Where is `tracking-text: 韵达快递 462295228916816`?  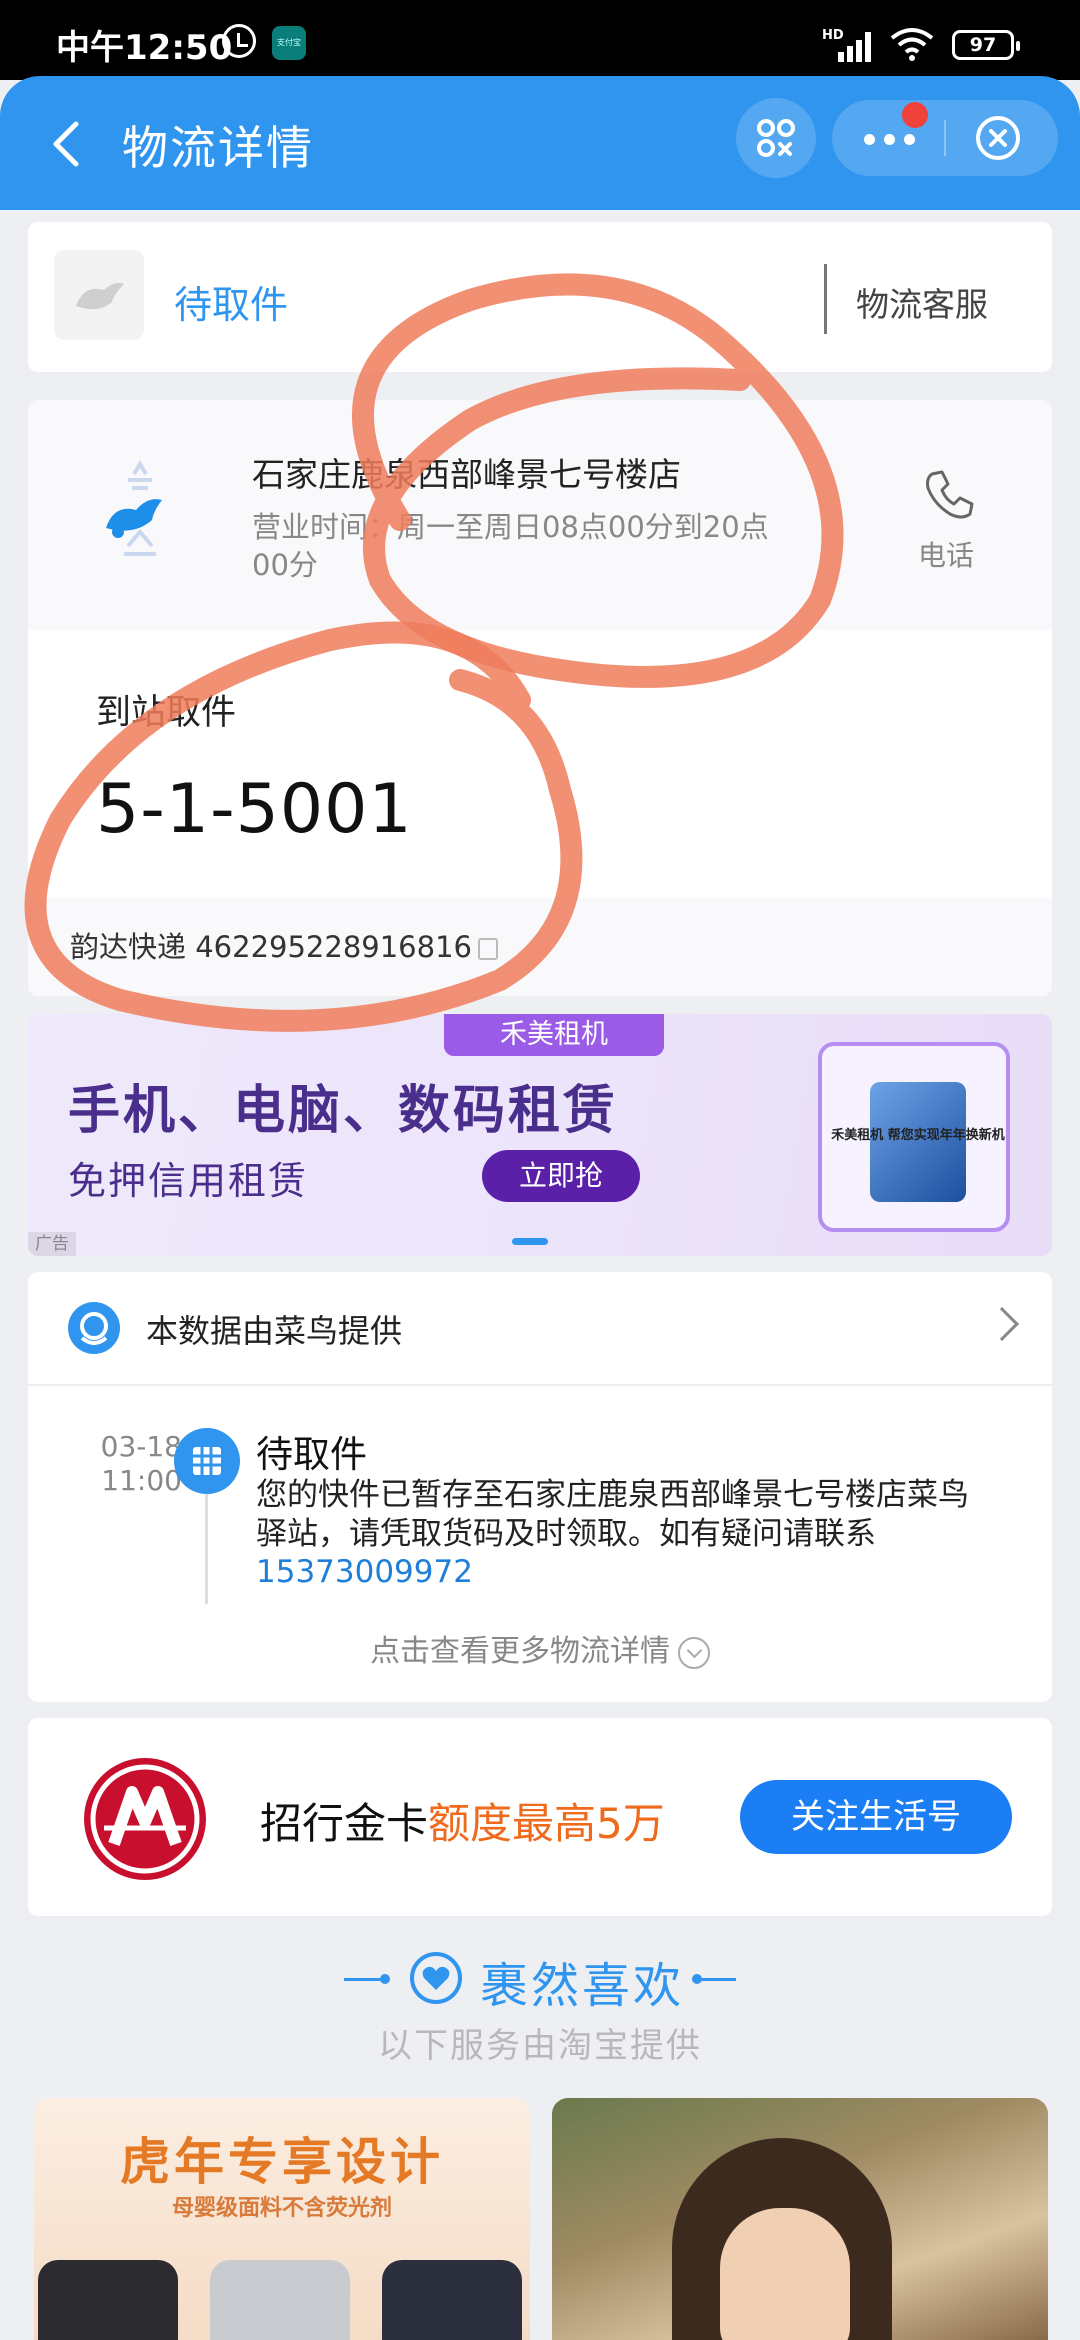
tracking-text: 韵达快递 462295228916816 is located at coordinates (271, 947).